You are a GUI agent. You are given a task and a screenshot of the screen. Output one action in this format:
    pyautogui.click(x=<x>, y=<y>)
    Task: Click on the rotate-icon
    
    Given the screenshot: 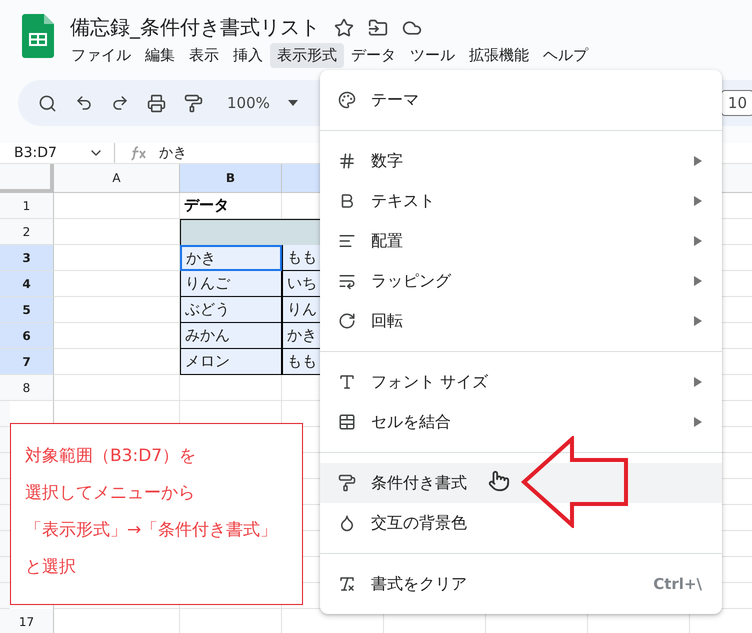 What is the action you would take?
    pyautogui.click(x=347, y=321)
    